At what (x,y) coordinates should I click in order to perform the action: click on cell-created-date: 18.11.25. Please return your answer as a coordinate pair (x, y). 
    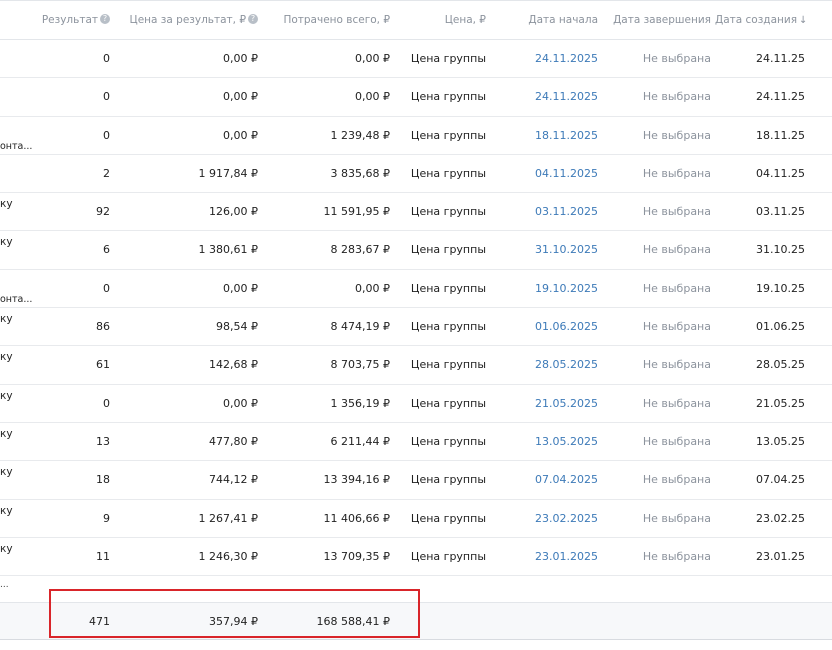
    Looking at the image, I should click on (780, 135).